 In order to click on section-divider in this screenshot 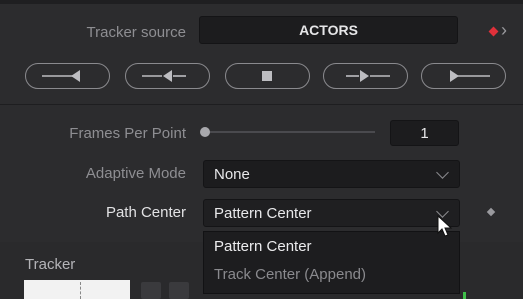, I will do `click(261, 104)`.